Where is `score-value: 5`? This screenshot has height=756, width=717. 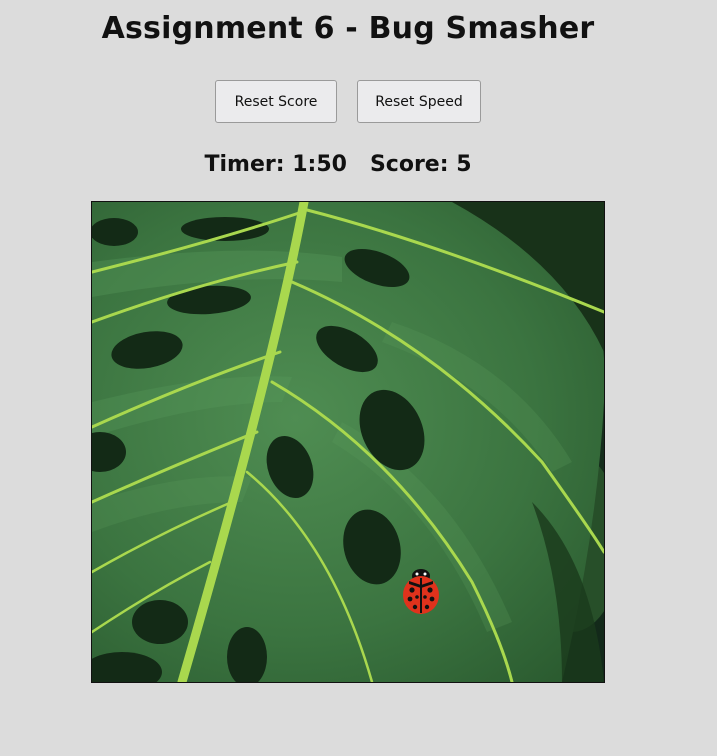
score-value: 5 is located at coordinates (464, 164).